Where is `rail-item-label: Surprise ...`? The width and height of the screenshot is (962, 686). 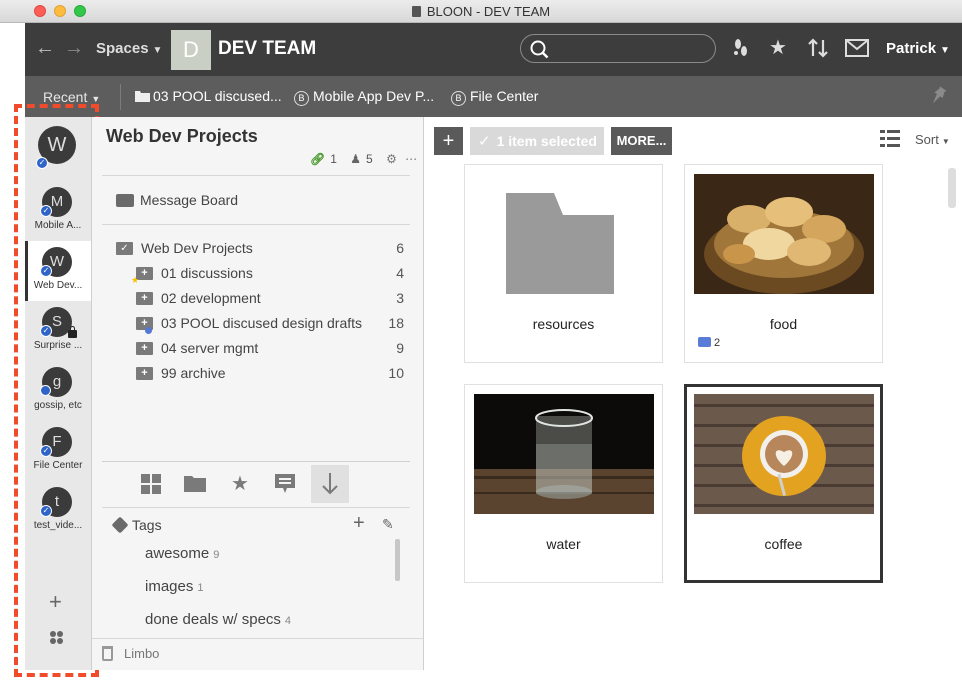
rail-item-label: Surprise ... is located at coordinates (58, 345).